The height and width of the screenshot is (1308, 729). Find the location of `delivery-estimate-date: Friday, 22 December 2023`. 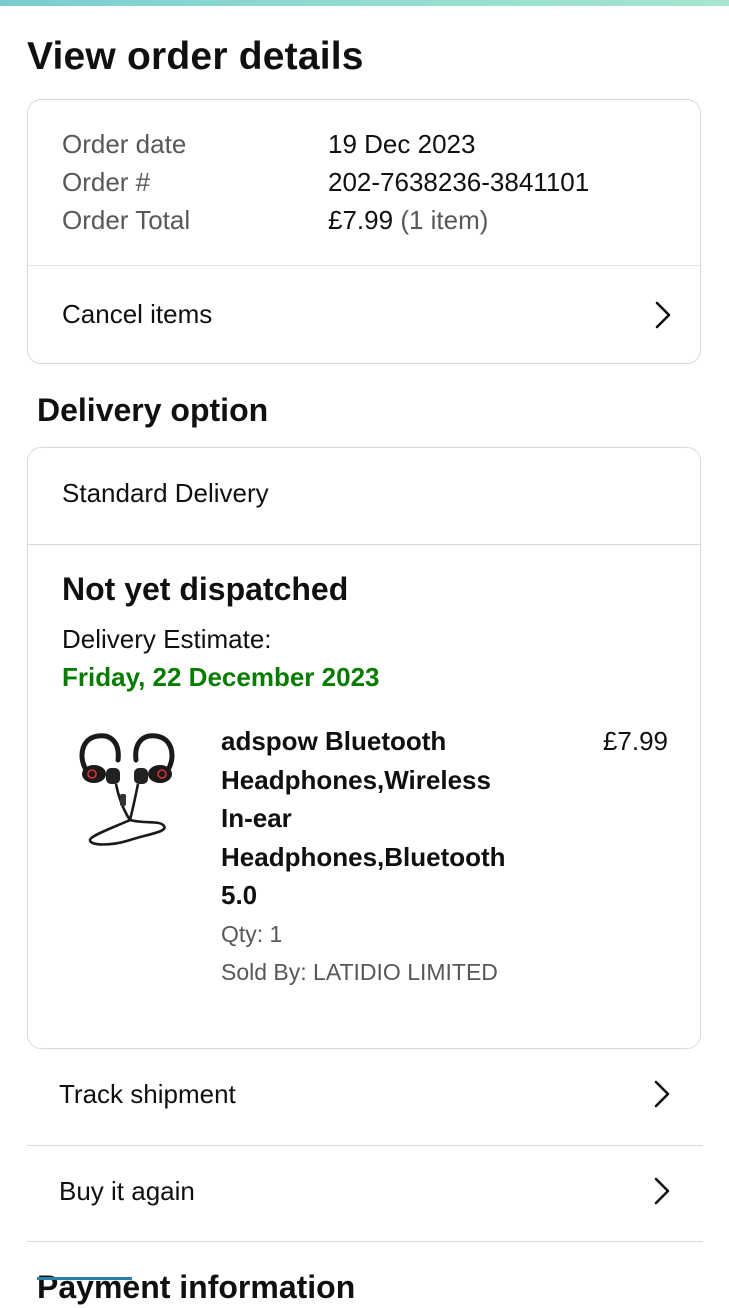

delivery-estimate-date: Friday, 22 December 2023 is located at coordinates (221, 677).